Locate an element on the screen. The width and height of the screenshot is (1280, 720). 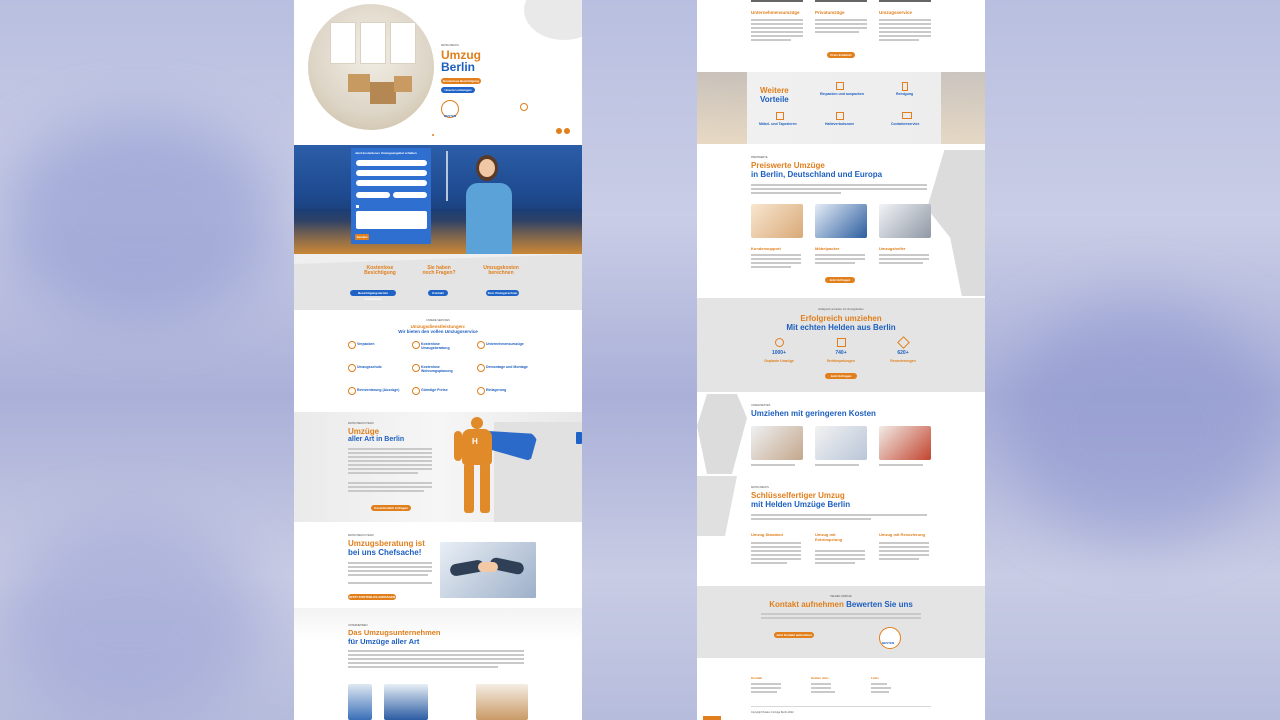
preiswerte-overline: PREISWERTE is located at coordinates (759, 157).